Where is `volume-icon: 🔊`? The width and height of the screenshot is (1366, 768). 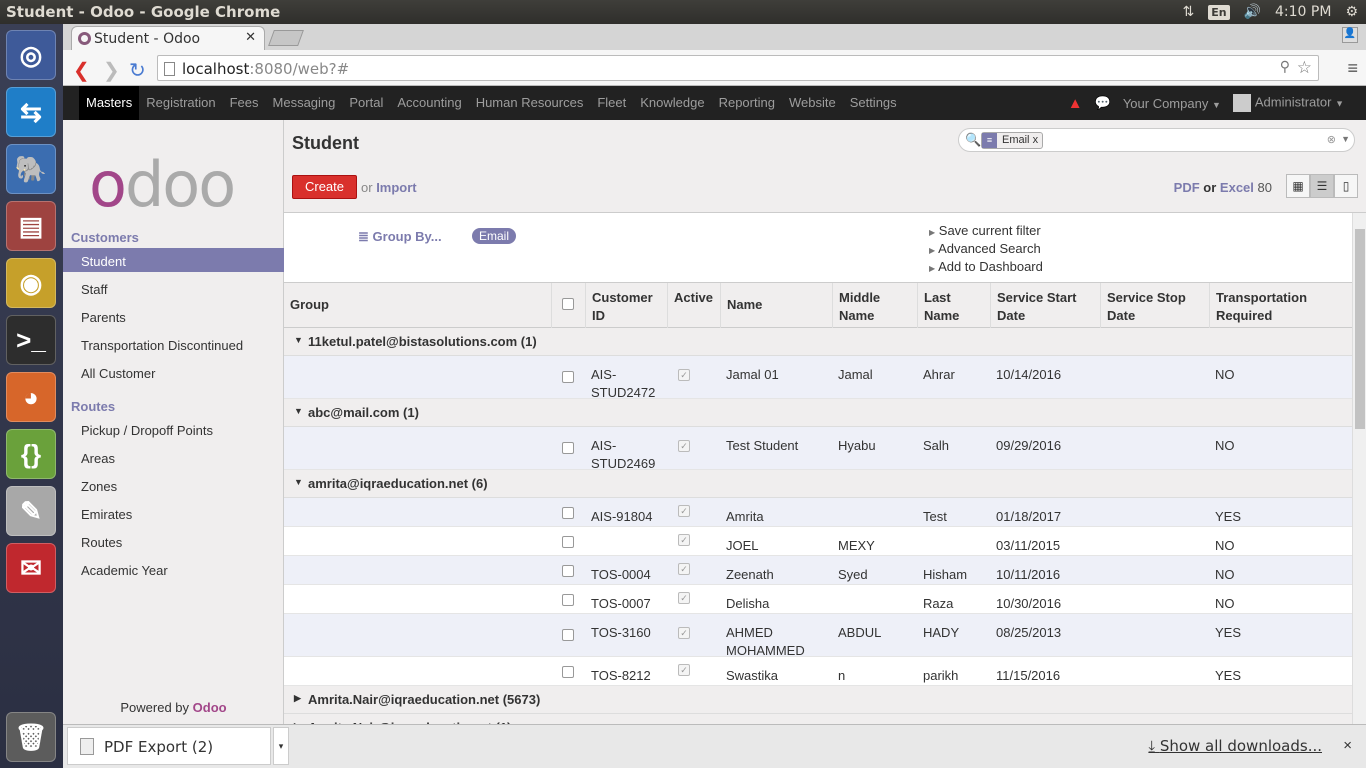
volume-icon: 🔊 is located at coordinates (1252, 12).